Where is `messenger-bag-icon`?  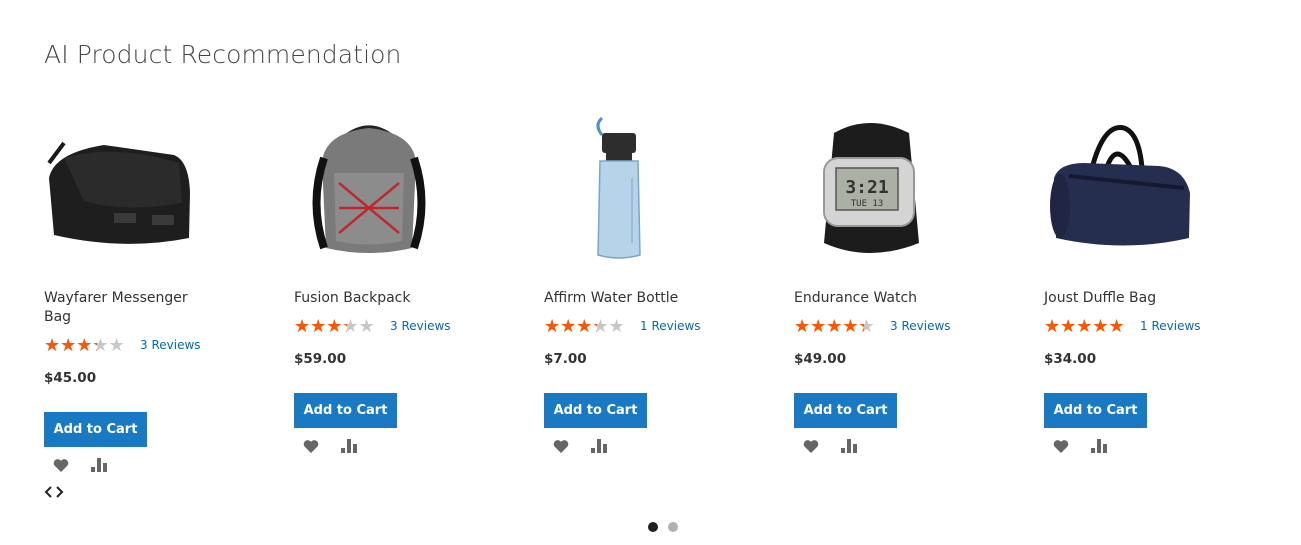 messenger-bag-icon is located at coordinates (118, 192).